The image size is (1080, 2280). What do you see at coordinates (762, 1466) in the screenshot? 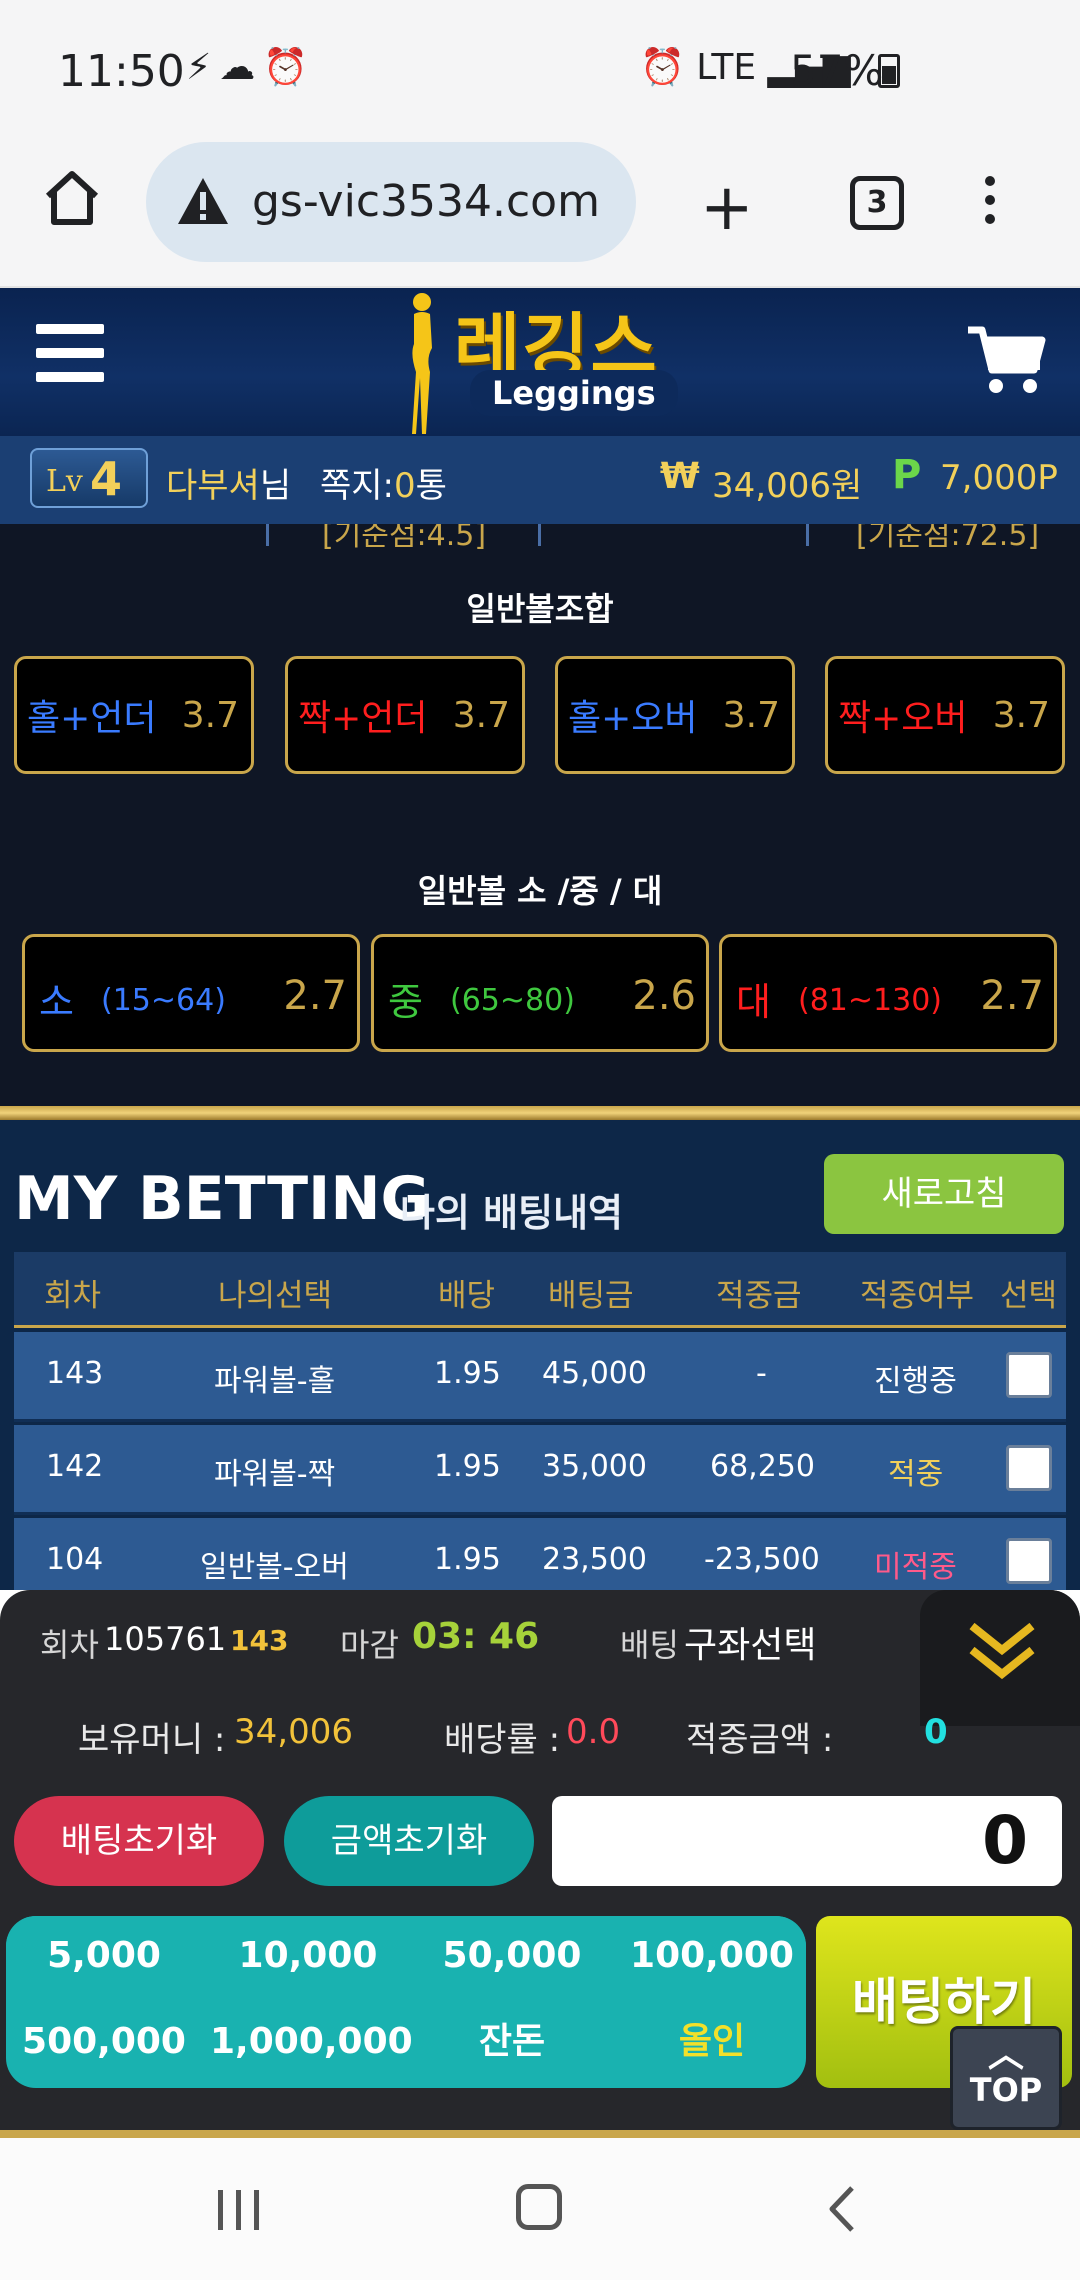
I see `row-win: 68,250` at bounding box center [762, 1466].